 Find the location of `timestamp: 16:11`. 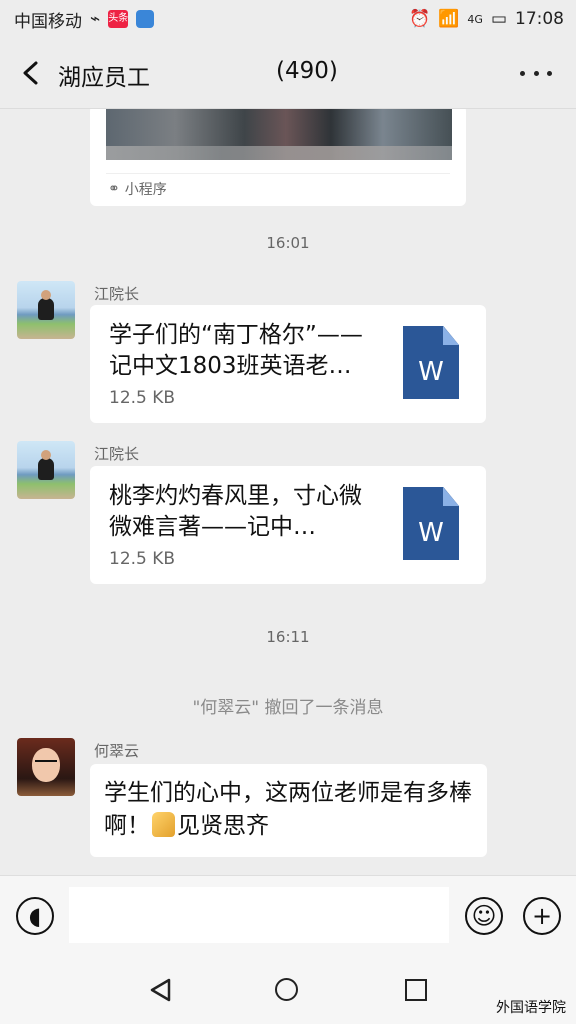

timestamp: 16:11 is located at coordinates (288, 637).